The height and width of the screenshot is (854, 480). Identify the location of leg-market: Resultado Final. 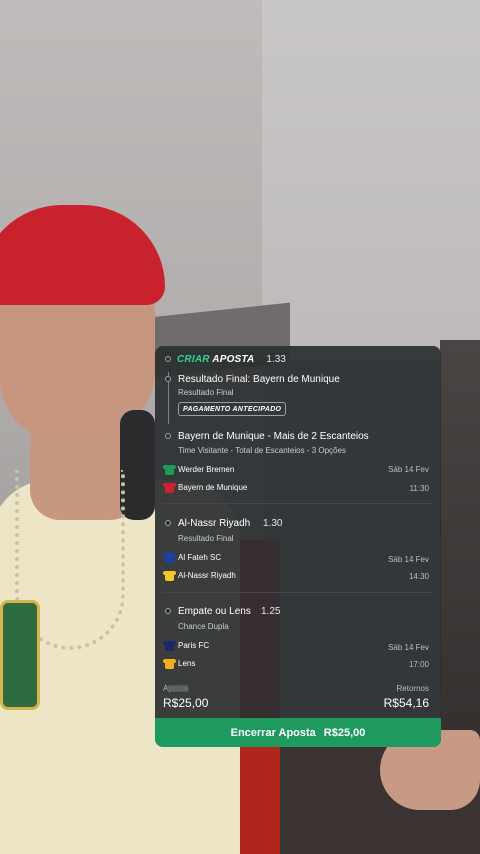
(206, 392).